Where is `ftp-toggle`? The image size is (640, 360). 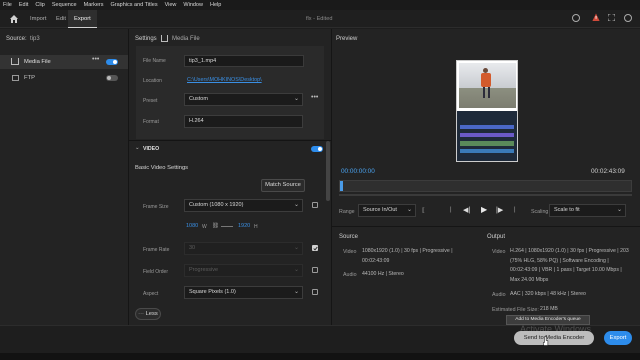
ftp-toggle is located at coordinates (112, 78).